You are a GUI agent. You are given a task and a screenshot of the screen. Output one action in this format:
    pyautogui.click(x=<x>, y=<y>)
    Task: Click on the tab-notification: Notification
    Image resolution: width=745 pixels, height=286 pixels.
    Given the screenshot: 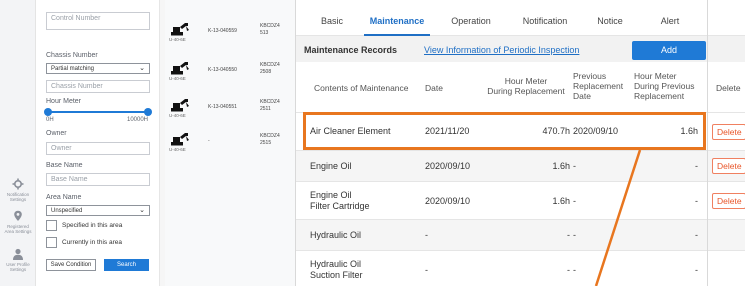 What is the action you would take?
    pyautogui.click(x=545, y=18)
    